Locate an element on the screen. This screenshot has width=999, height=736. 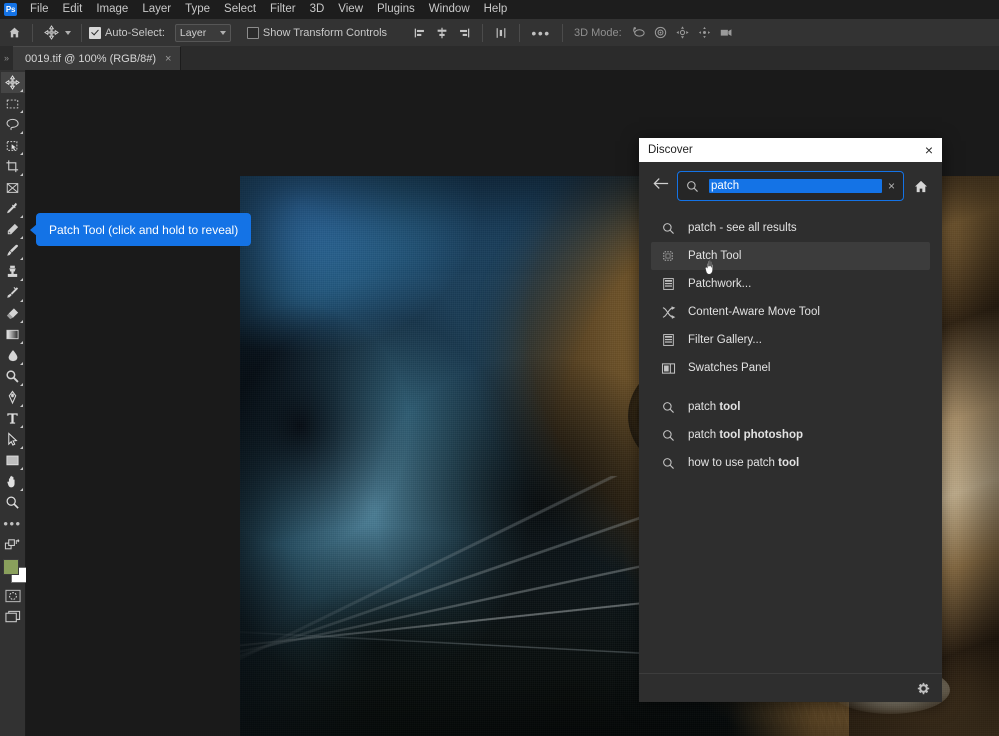
edit-toolbar-tool: ••• is located at coordinates (13, 523).